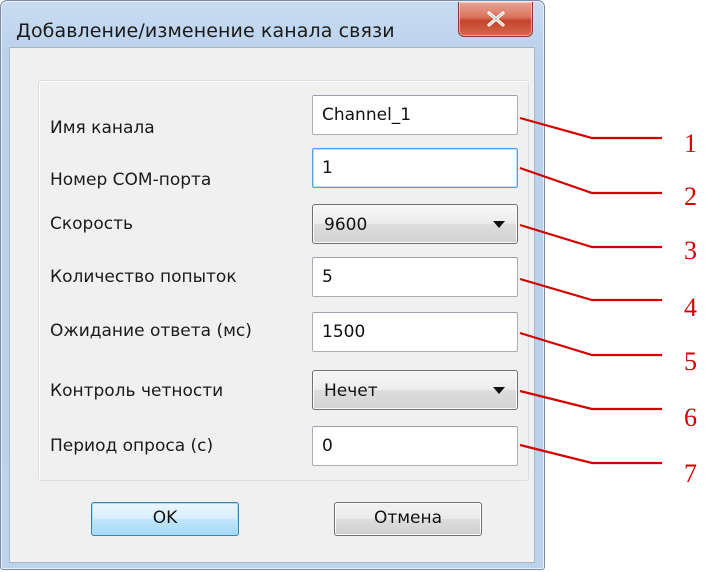 This screenshot has height=572, width=706. What do you see at coordinates (137, 391) in the screenshot?
I see `parity-label: Контроль четности` at bounding box center [137, 391].